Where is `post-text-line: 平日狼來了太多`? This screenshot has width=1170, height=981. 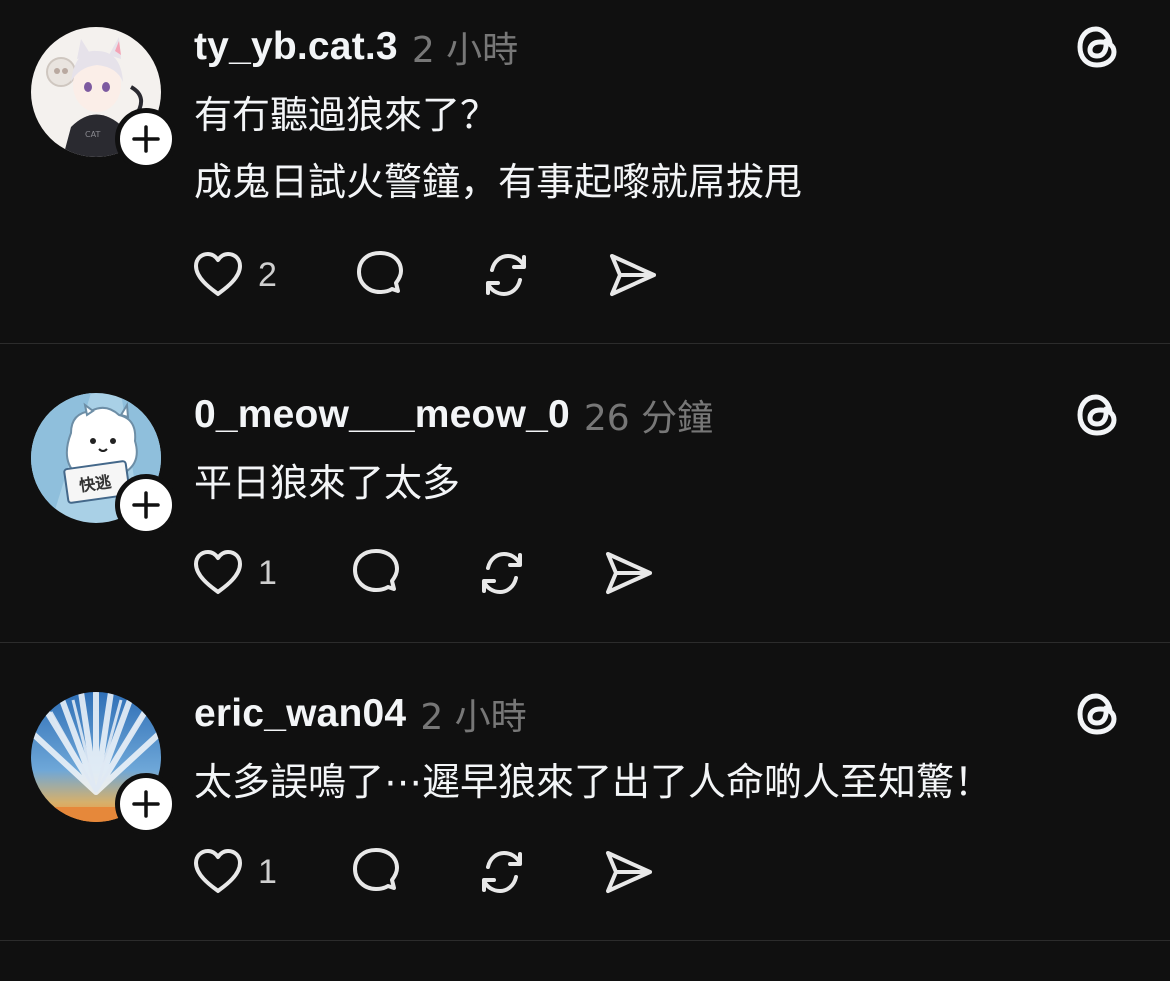 post-text-line: 平日狼來了太多 is located at coordinates (327, 483).